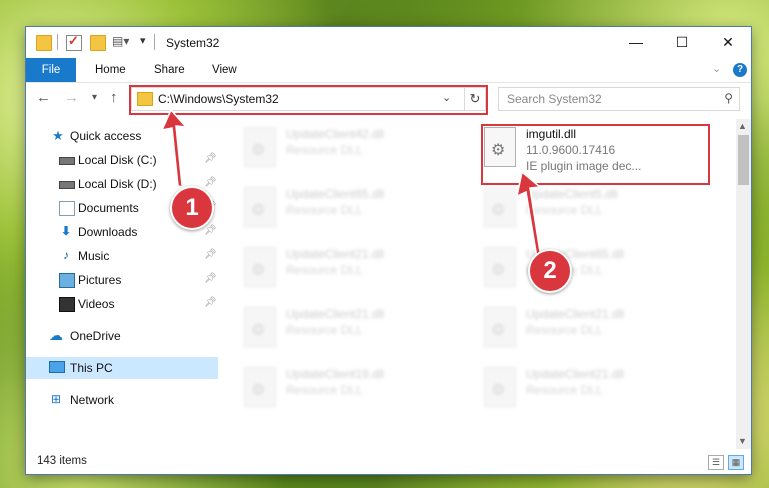 The image size is (769, 488). What do you see at coordinates (742, 126) in the screenshot?
I see `scroll-up-icon: ▲` at bounding box center [742, 126].